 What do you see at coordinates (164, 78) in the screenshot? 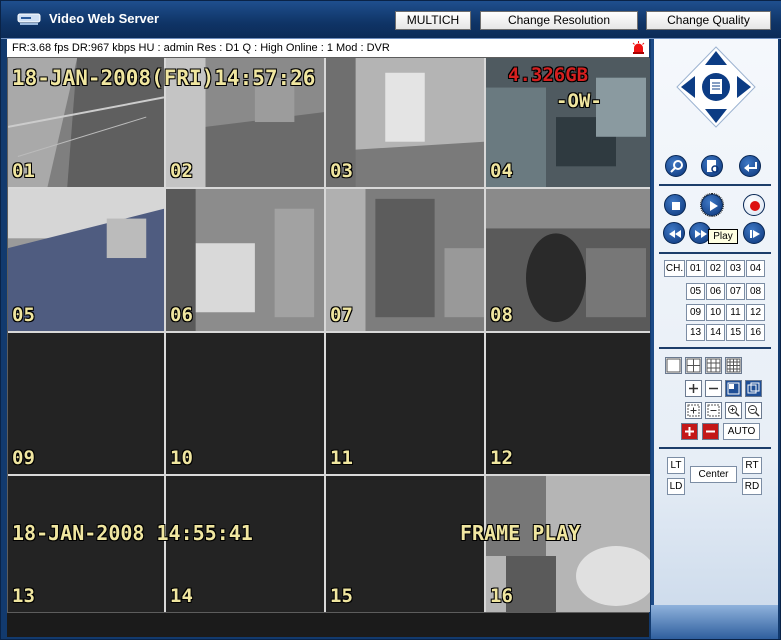
I see `datetime-overlay-live: 18-JAN-2008(FRI)14:57:26` at bounding box center [164, 78].